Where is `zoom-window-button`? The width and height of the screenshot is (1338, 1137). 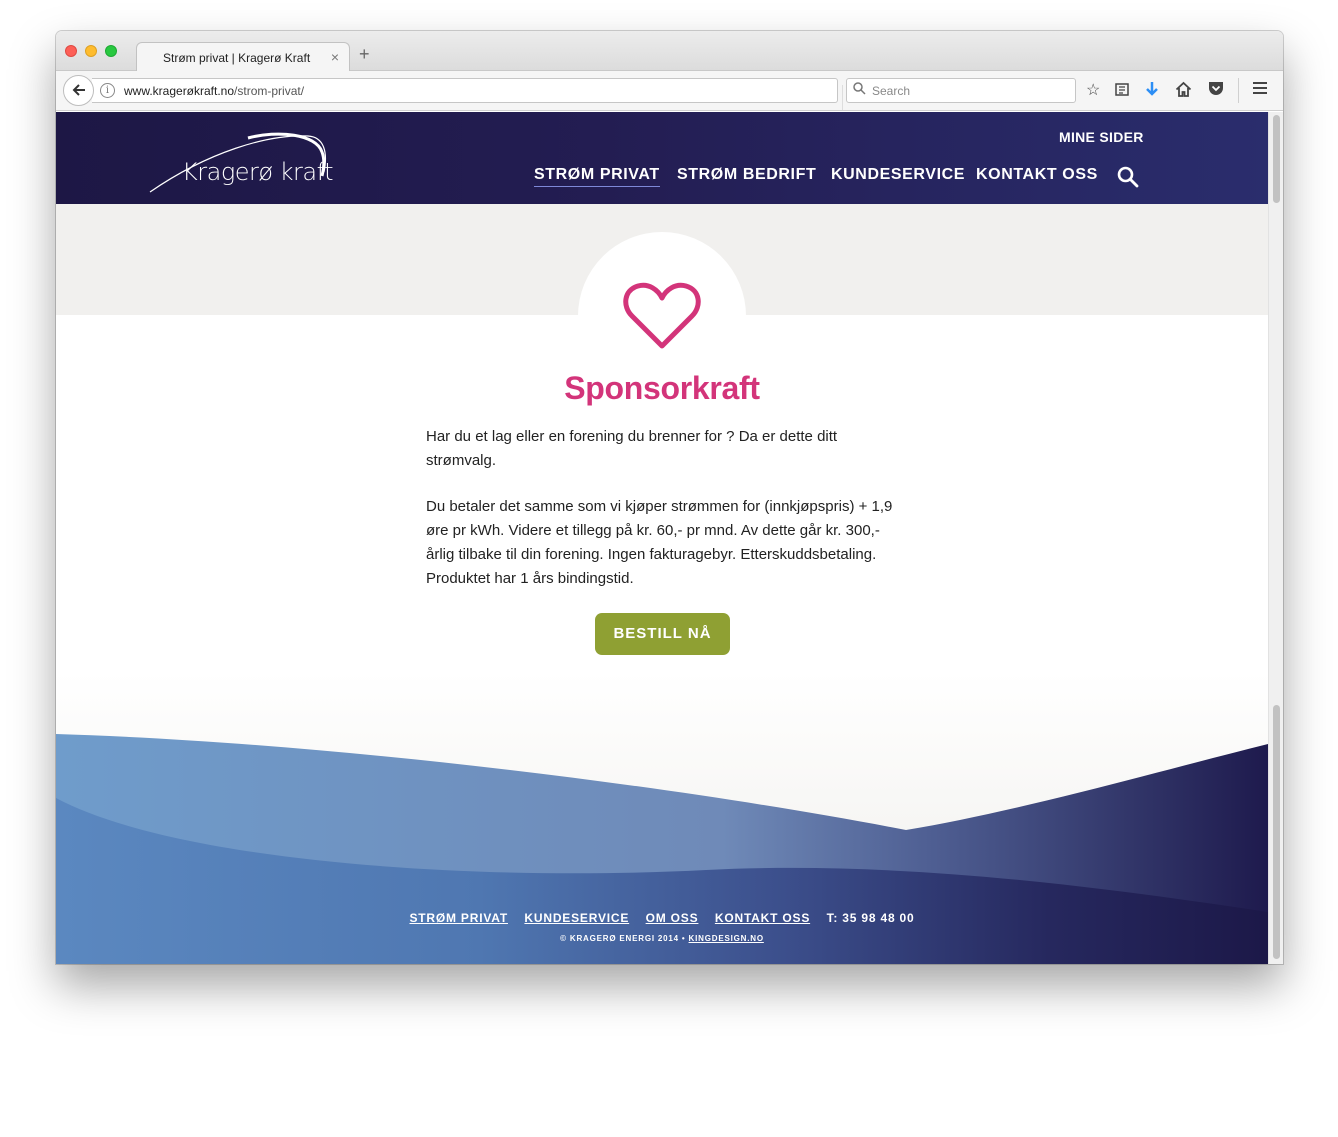 zoom-window-button is located at coordinates (111, 51).